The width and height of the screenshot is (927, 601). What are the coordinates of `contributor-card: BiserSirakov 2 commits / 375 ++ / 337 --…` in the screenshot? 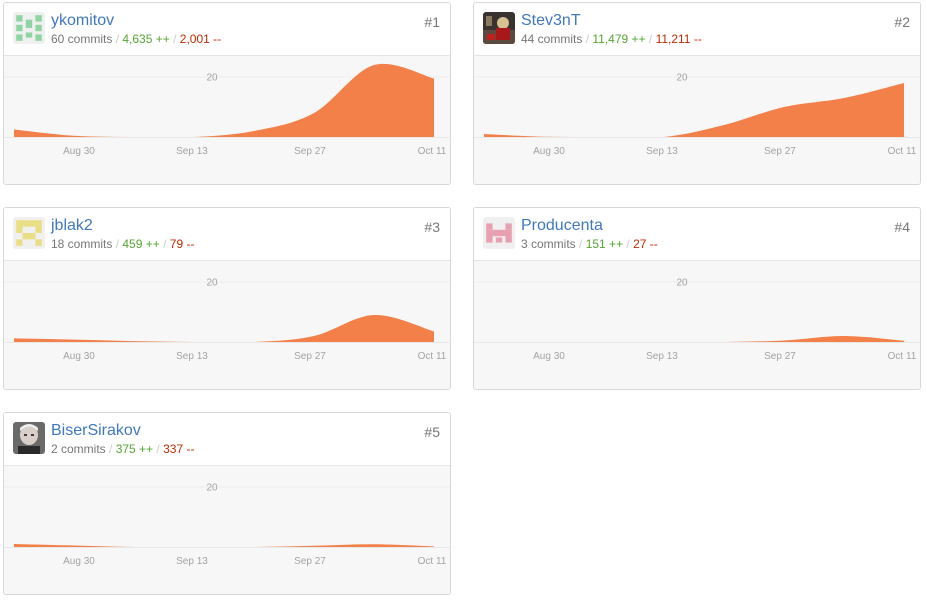 It's located at (227, 503).